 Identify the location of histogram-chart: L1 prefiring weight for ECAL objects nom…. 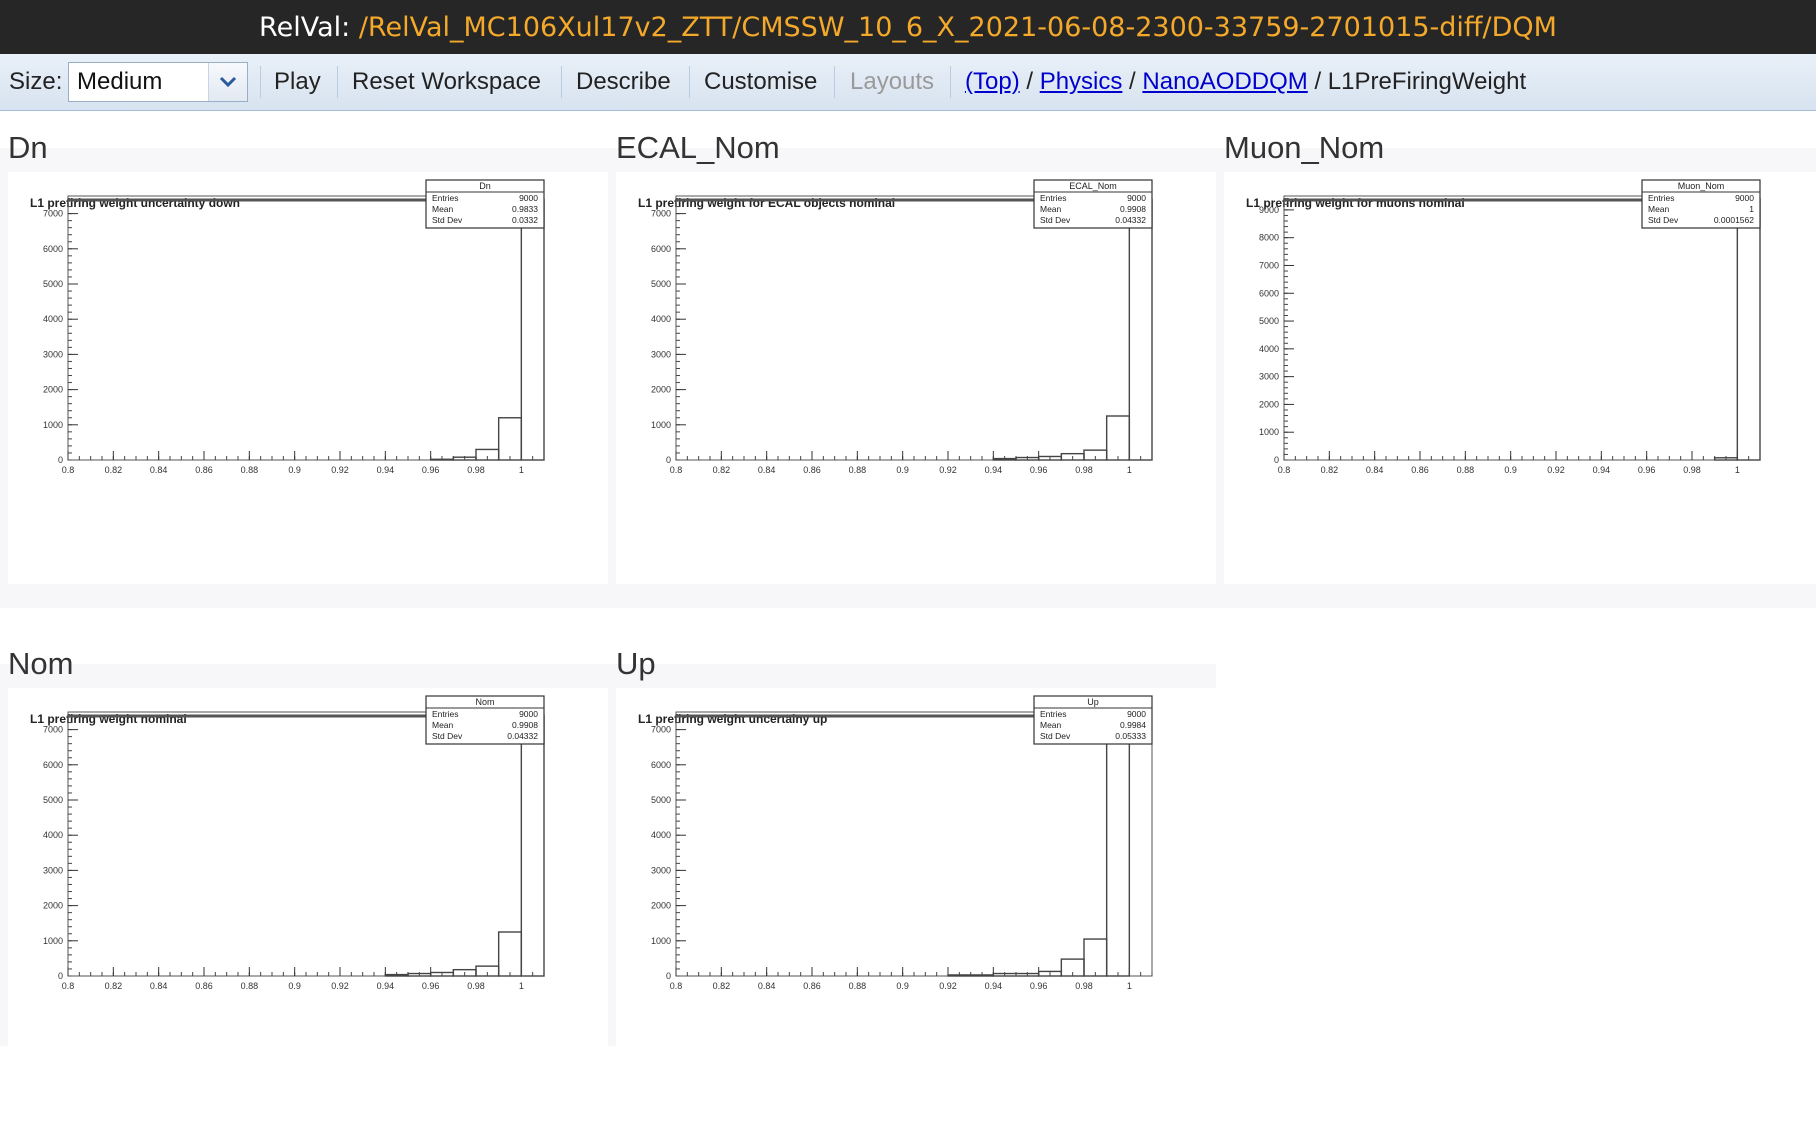
(895, 327).